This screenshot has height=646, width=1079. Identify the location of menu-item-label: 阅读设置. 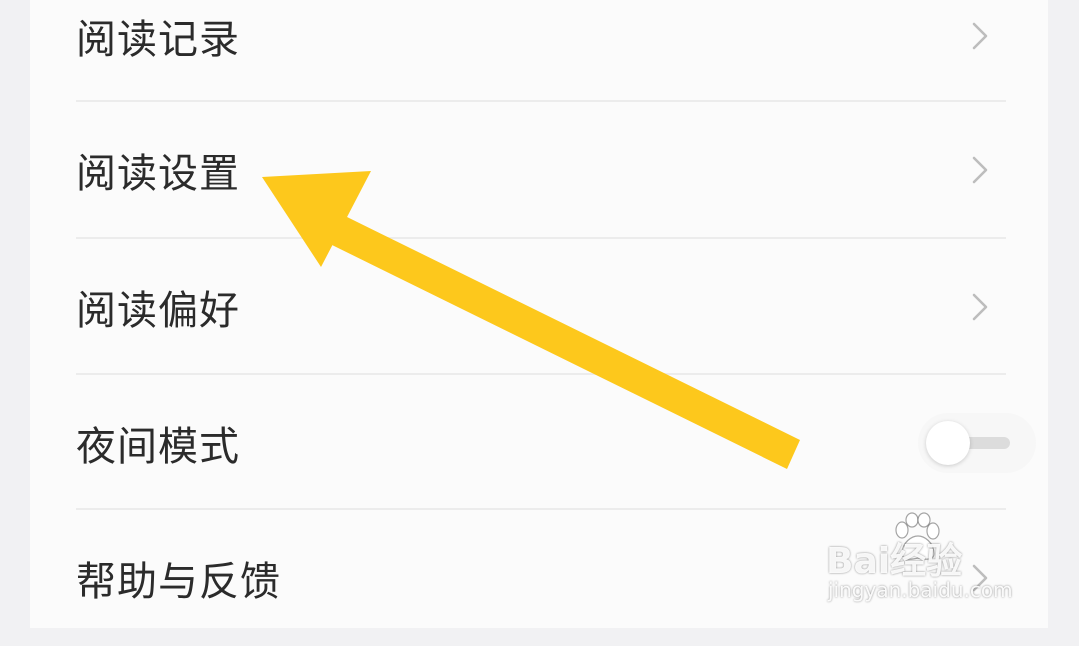
(158, 174).